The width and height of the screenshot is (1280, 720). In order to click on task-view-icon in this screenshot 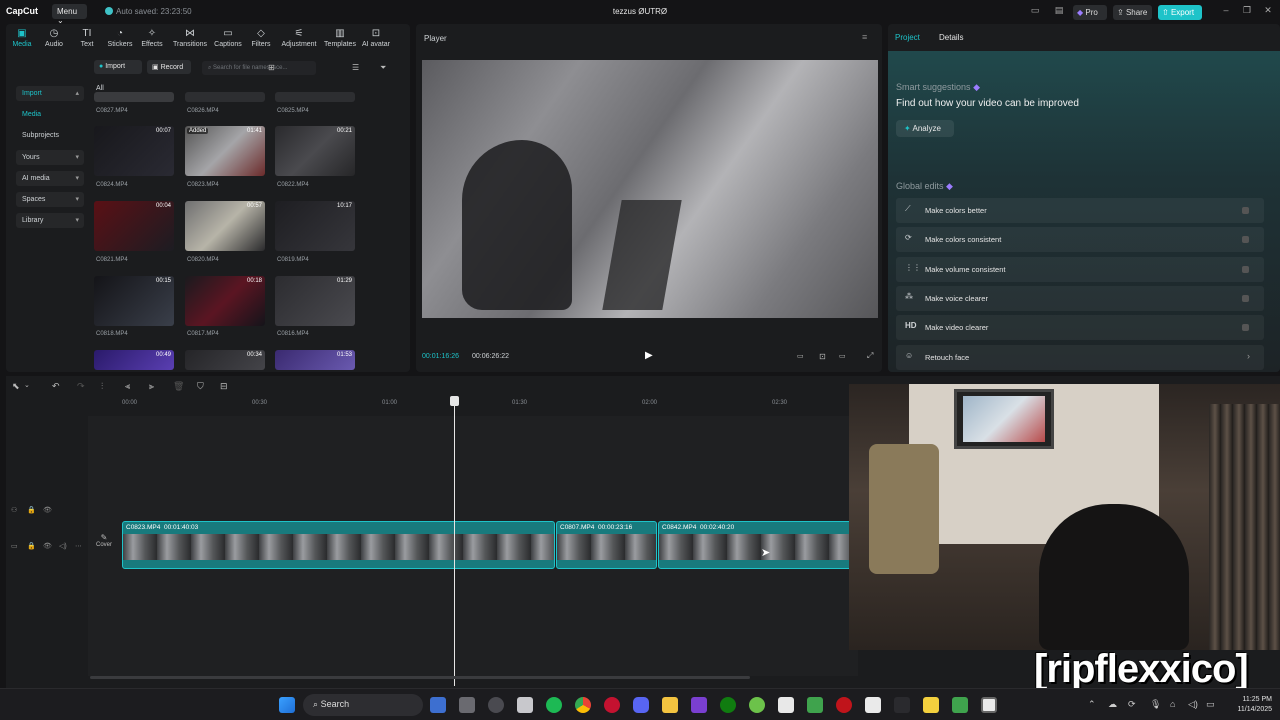, I will do `click(467, 705)`.